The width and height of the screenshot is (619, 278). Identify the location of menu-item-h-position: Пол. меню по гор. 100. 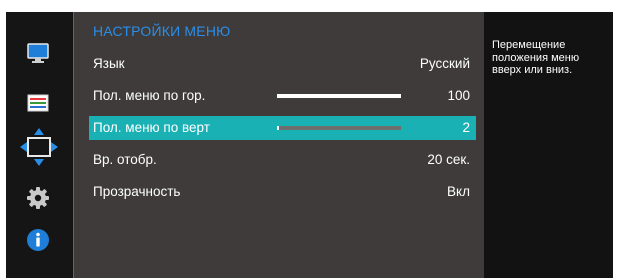
(282, 96).